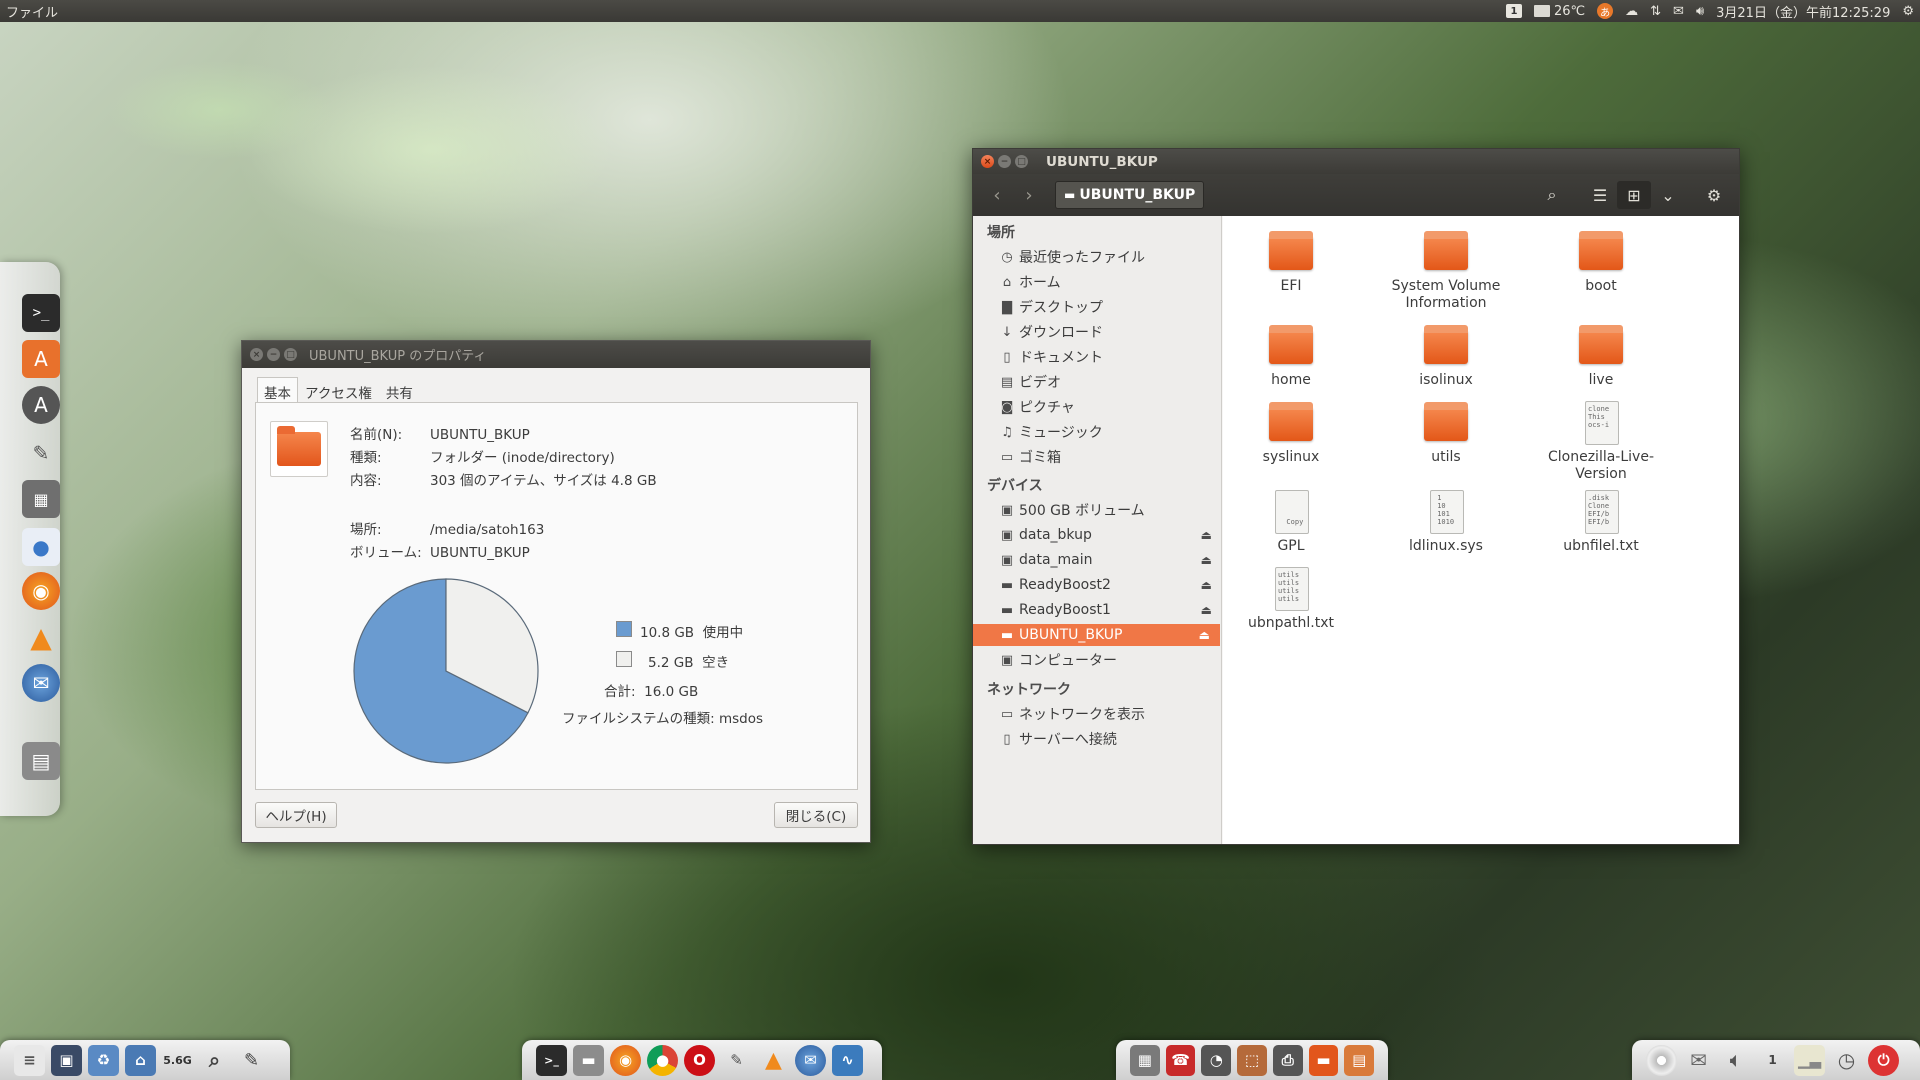  I want to click on file-item: .disk Clone EFI/b EFI/b ubnfilel.txt, so click(1601, 521).